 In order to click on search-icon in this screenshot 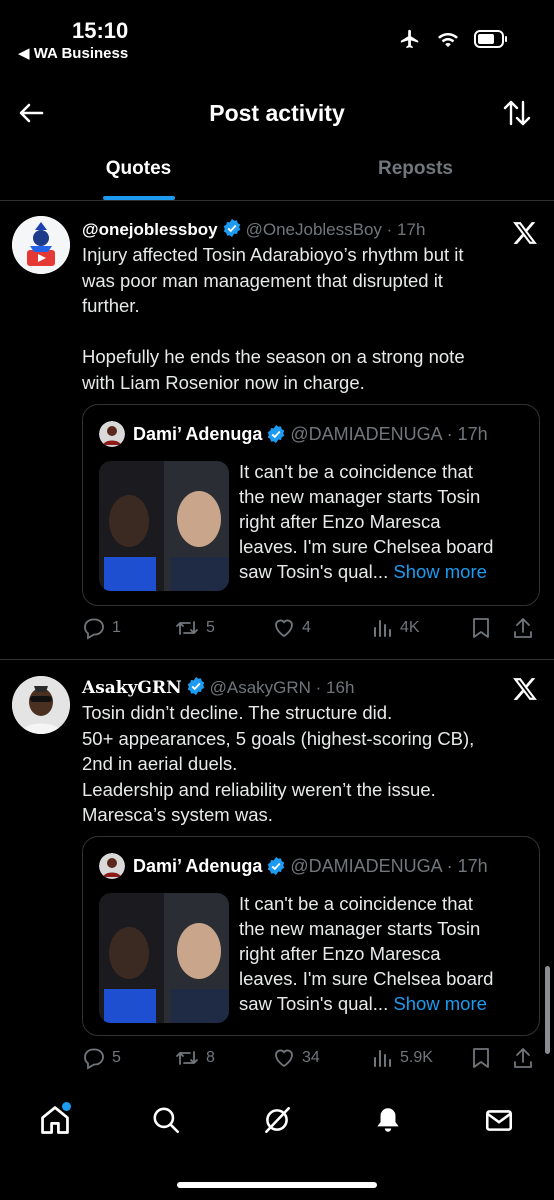, I will do `click(166, 1120)`.